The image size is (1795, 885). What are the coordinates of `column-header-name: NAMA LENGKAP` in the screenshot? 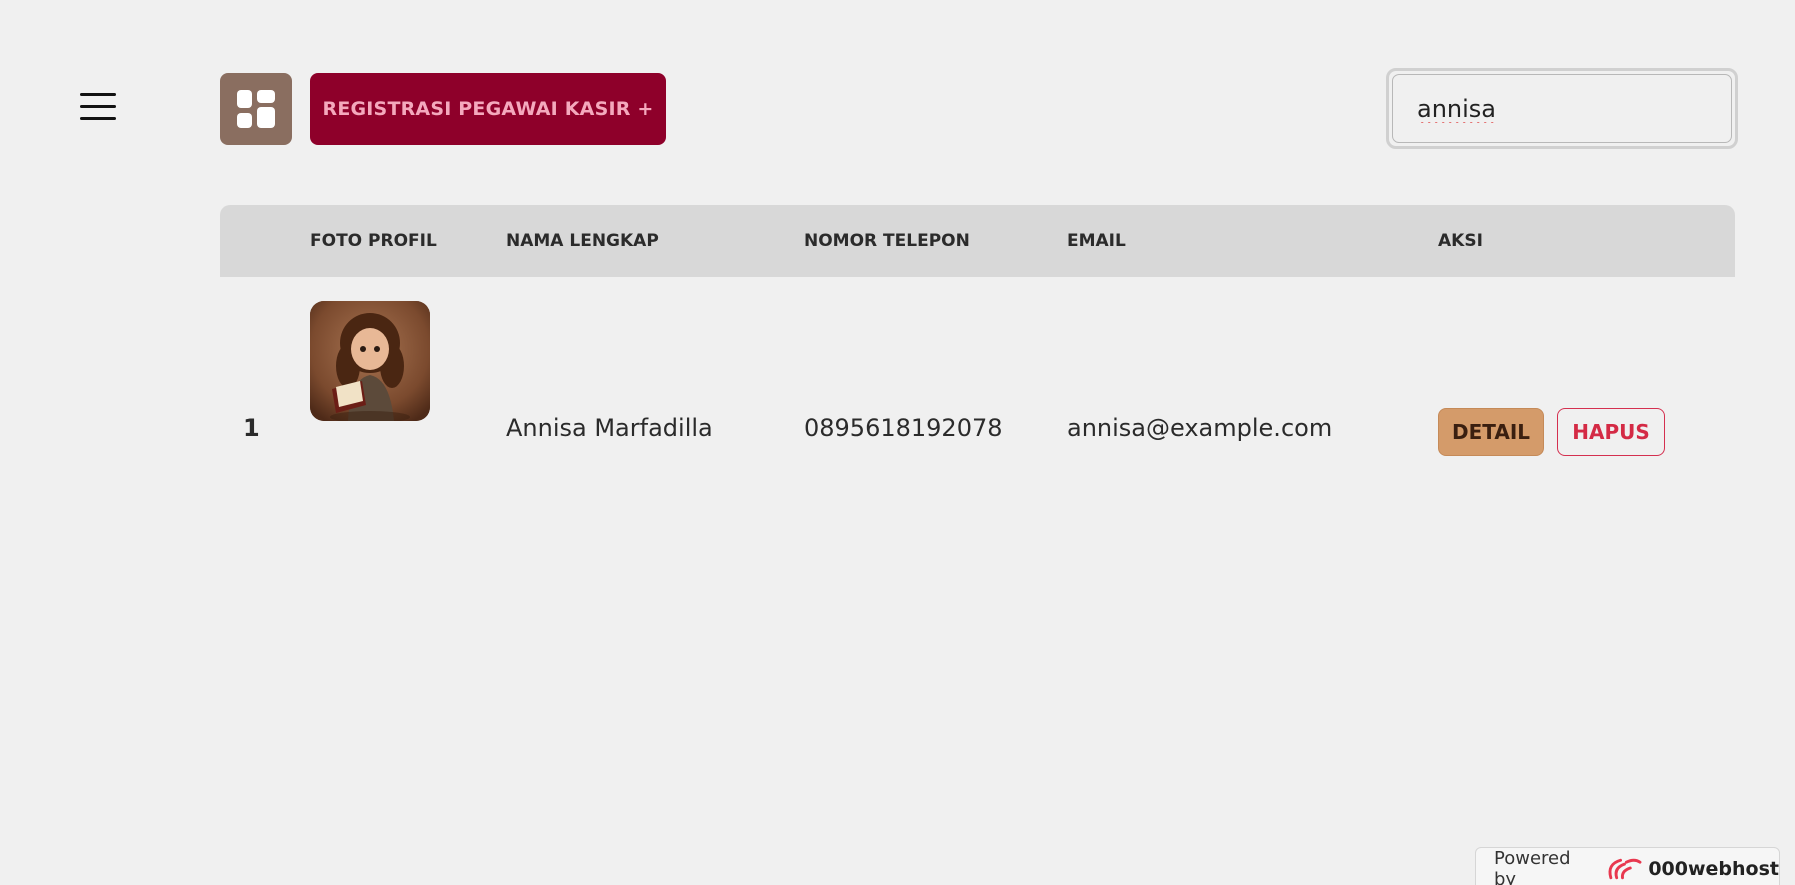 It's located at (582, 241).